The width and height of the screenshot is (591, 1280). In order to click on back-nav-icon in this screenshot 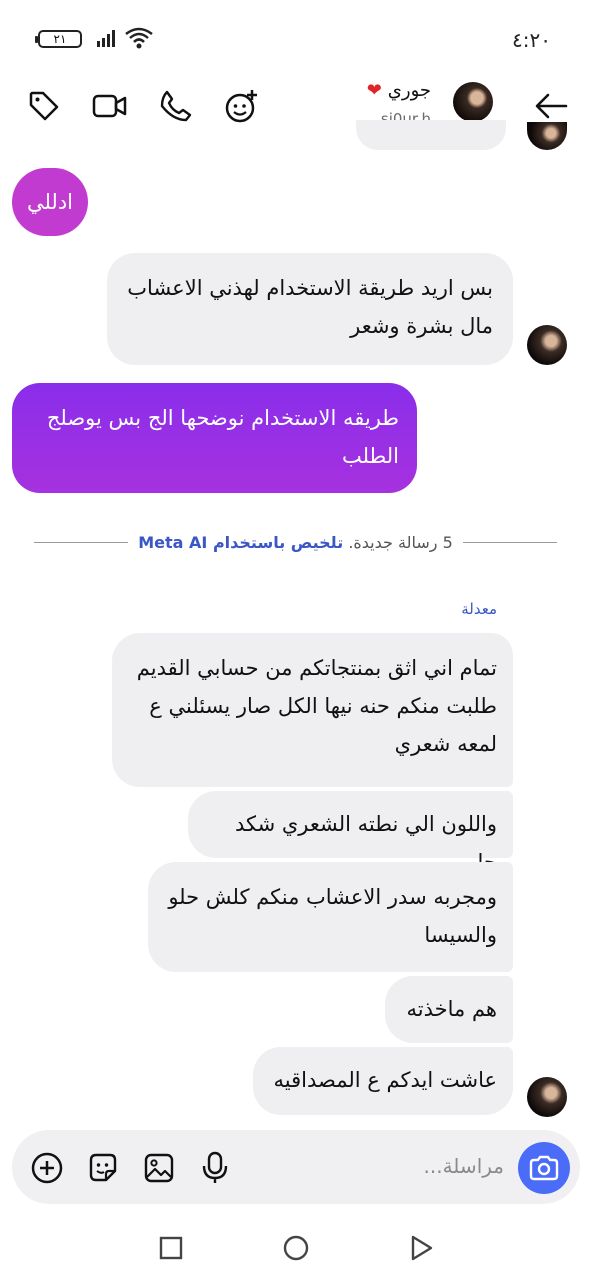, I will do `click(421, 1248)`.